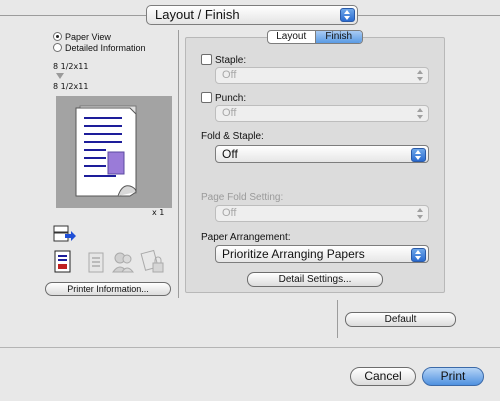 This screenshot has height=401, width=500. What do you see at coordinates (71, 66) in the screenshot?
I see `paper-size-from: 8 1/2x11` at bounding box center [71, 66].